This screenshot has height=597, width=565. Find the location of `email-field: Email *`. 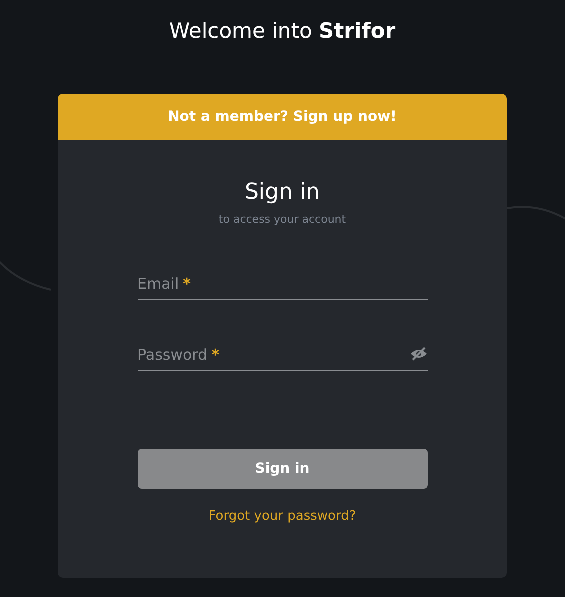

email-field: Email * is located at coordinates (283, 285).